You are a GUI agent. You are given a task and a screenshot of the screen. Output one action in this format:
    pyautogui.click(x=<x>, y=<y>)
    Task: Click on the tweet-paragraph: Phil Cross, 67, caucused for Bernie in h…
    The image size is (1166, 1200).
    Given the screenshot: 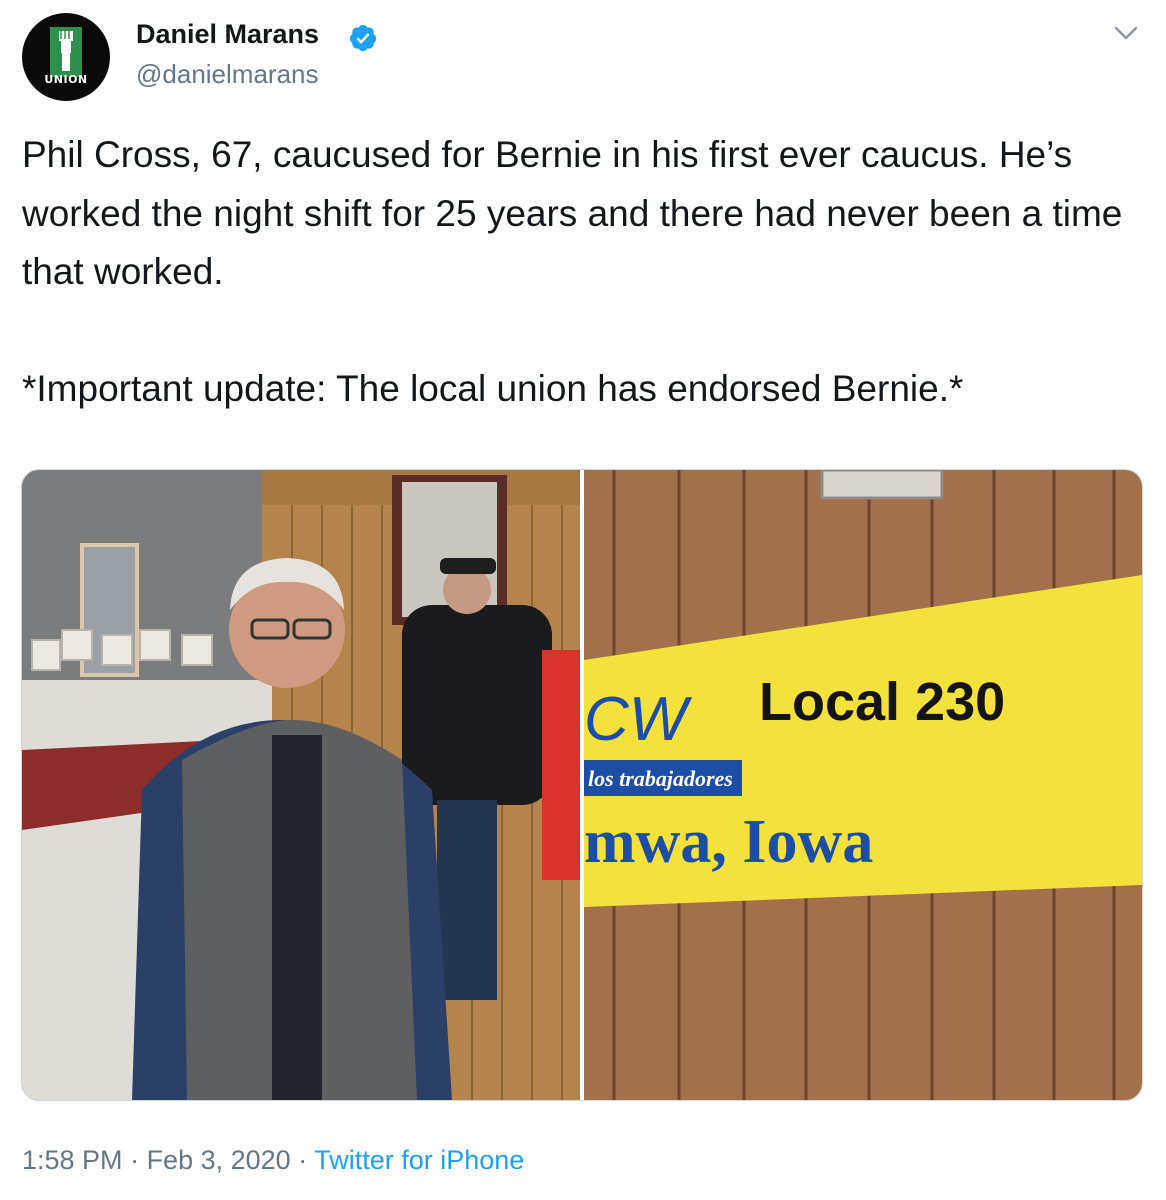 What is the action you would take?
    pyautogui.click(x=572, y=213)
    